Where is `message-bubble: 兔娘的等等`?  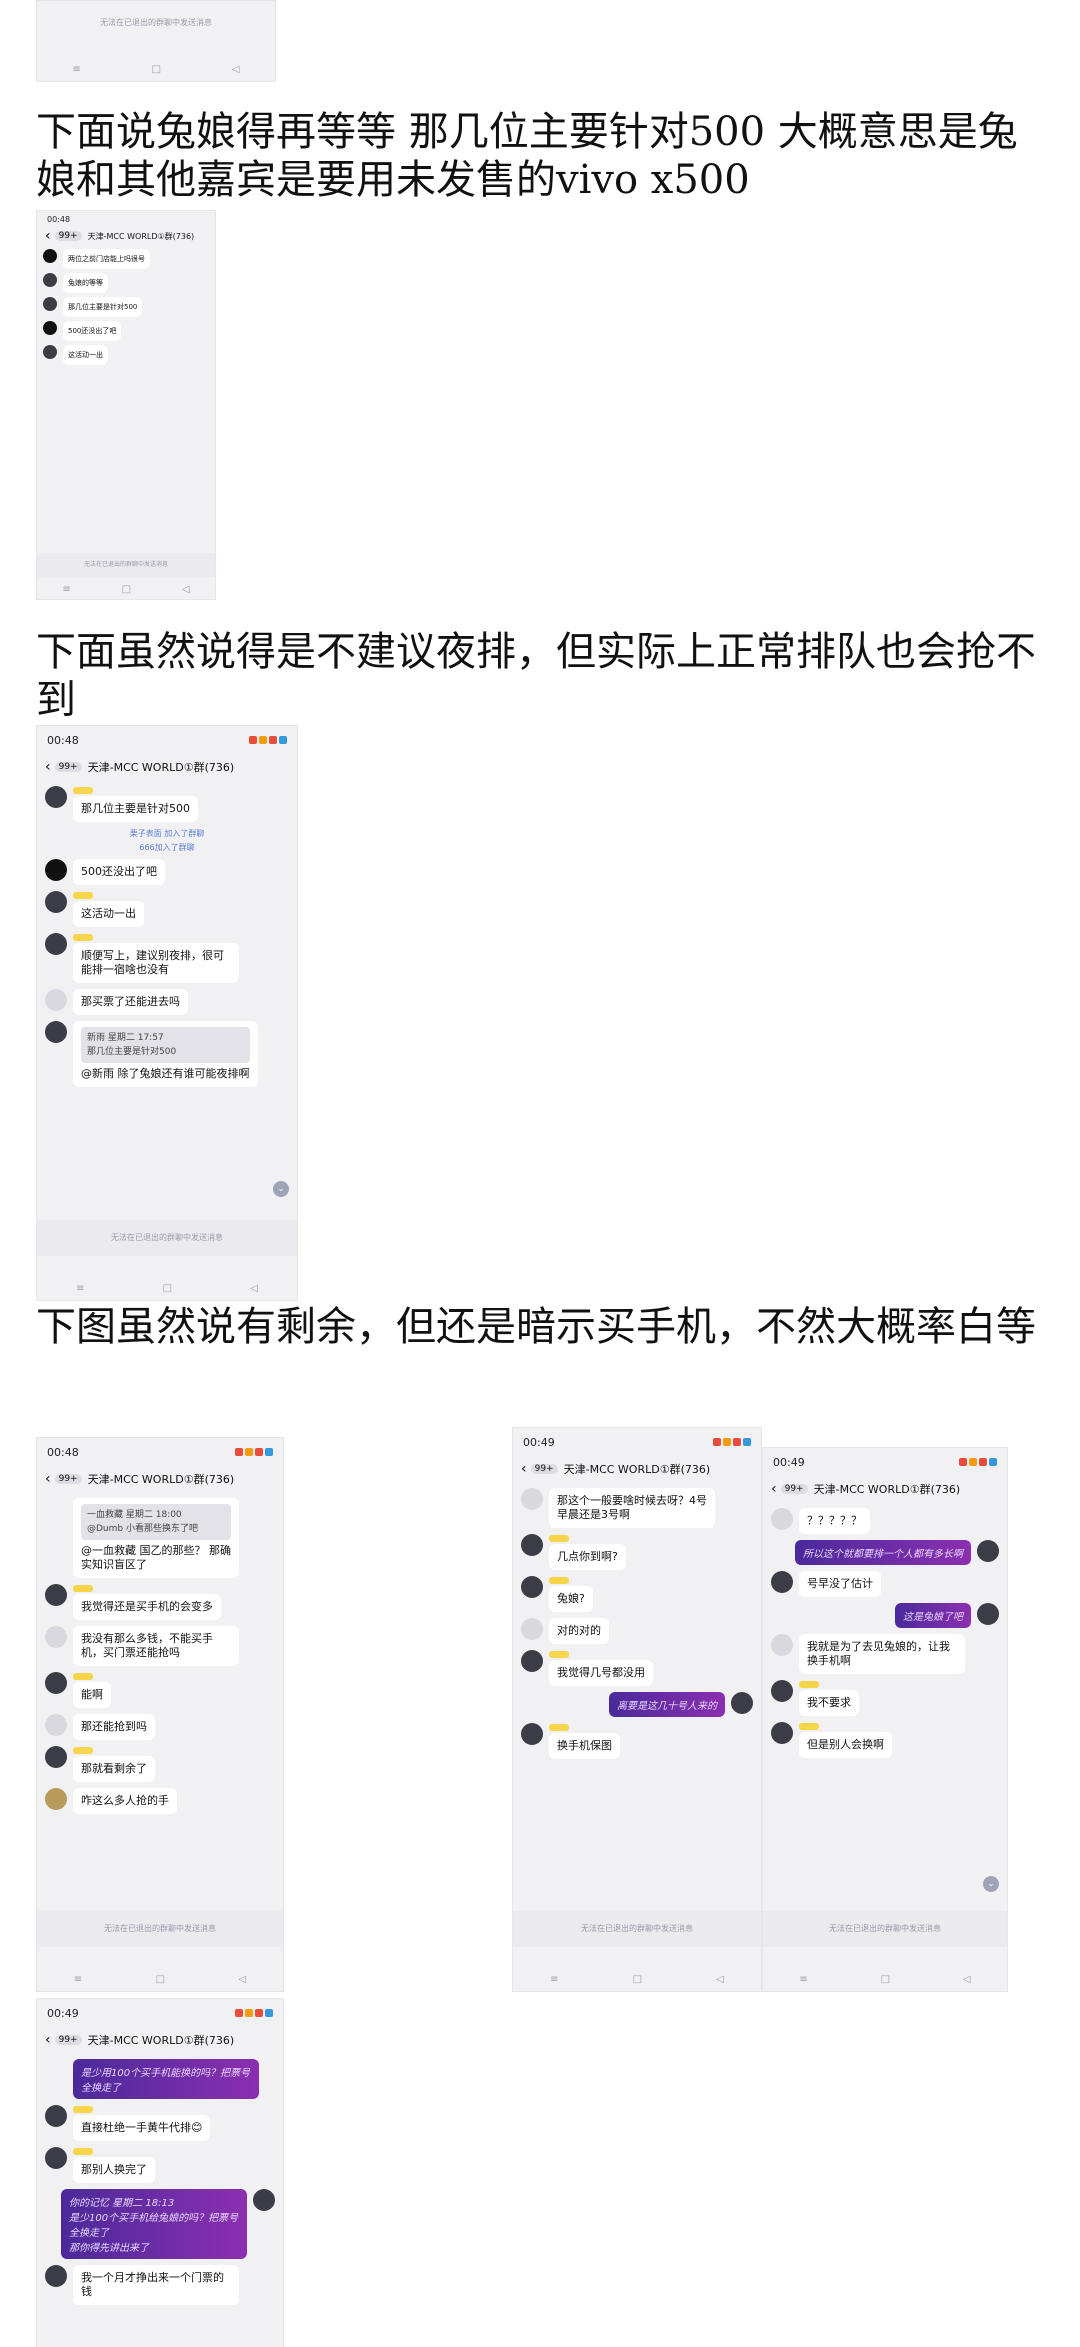
message-bubble: 兔娘的等等 is located at coordinates (85, 283).